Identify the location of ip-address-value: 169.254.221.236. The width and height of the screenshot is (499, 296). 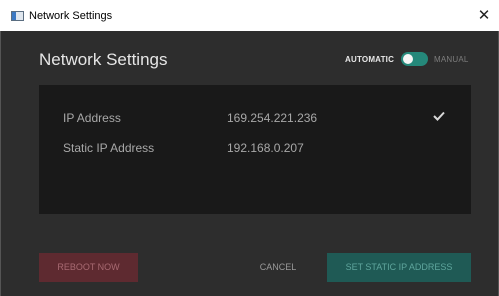
(272, 118).